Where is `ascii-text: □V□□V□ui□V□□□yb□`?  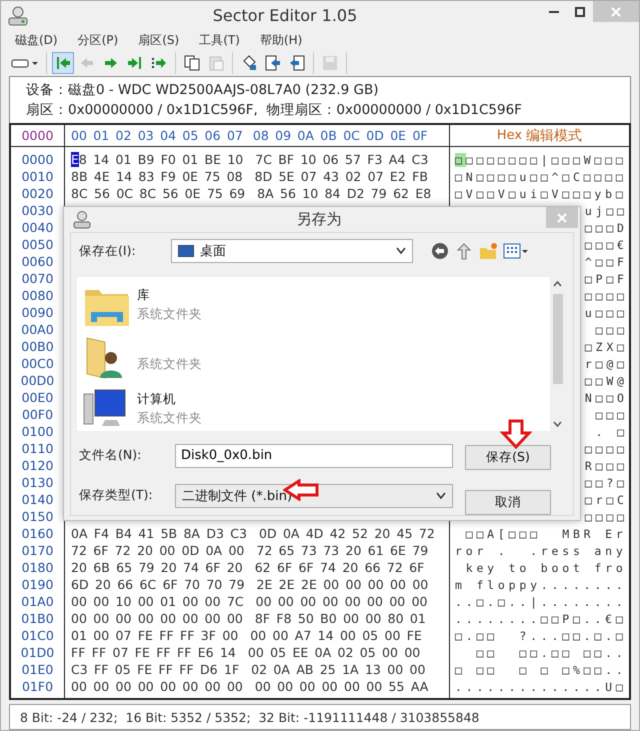 ascii-text: □V□□V□ui□V□□□yb□ is located at coordinates (541, 193).